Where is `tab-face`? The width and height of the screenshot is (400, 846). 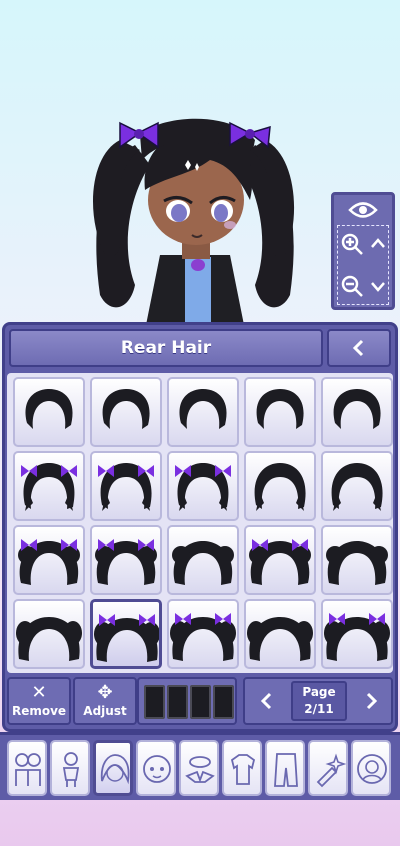
tab-face is located at coordinates (156, 768).